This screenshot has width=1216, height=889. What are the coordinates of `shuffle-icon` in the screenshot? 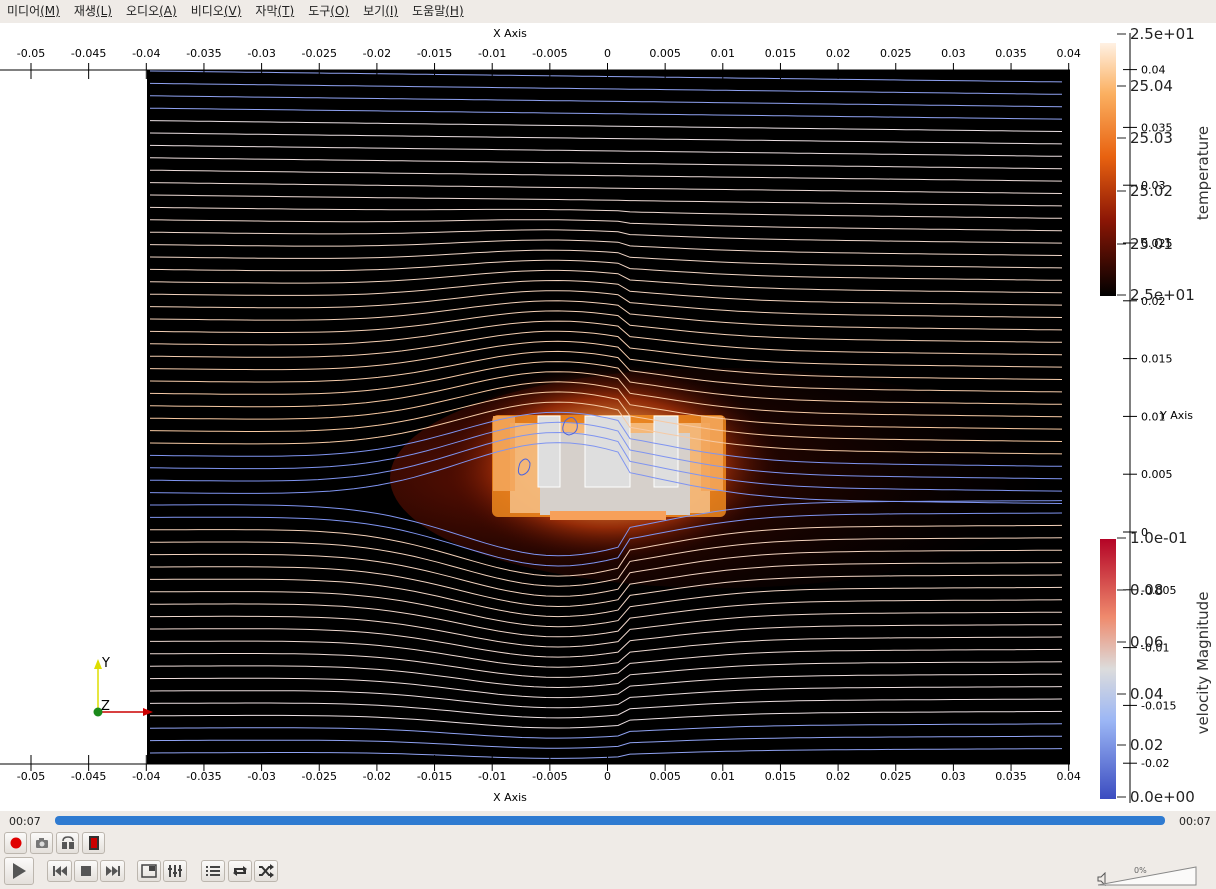 It's located at (266, 871).